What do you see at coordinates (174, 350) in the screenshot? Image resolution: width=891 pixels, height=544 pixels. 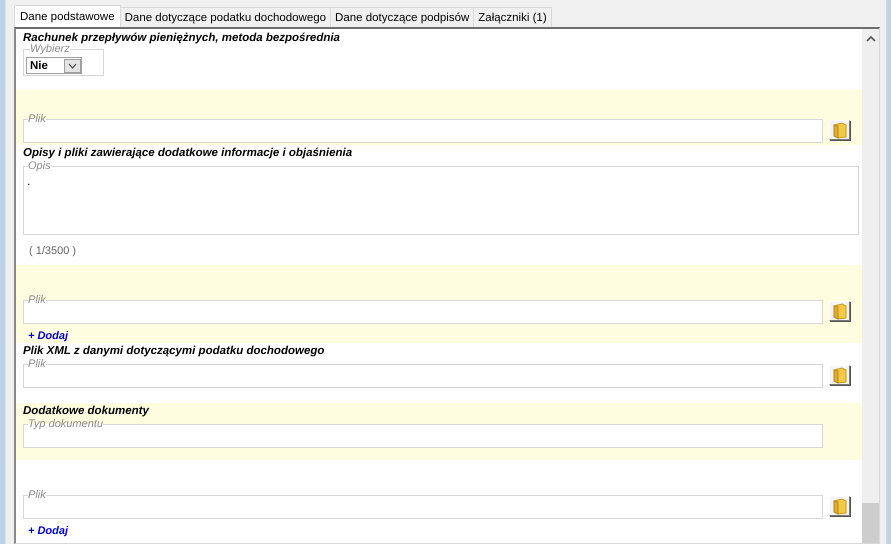 I see `section-title: Plik XML z danymi dotyczącymi podatku dochodowego` at bounding box center [174, 350].